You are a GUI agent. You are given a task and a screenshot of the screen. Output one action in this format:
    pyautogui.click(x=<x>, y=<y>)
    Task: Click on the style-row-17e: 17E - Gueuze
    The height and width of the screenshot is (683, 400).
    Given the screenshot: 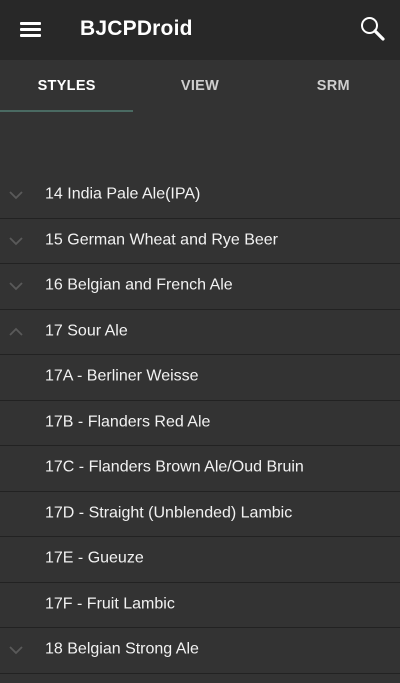 What is the action you would take?
    pyautogui.click(x=200, y=560)
    